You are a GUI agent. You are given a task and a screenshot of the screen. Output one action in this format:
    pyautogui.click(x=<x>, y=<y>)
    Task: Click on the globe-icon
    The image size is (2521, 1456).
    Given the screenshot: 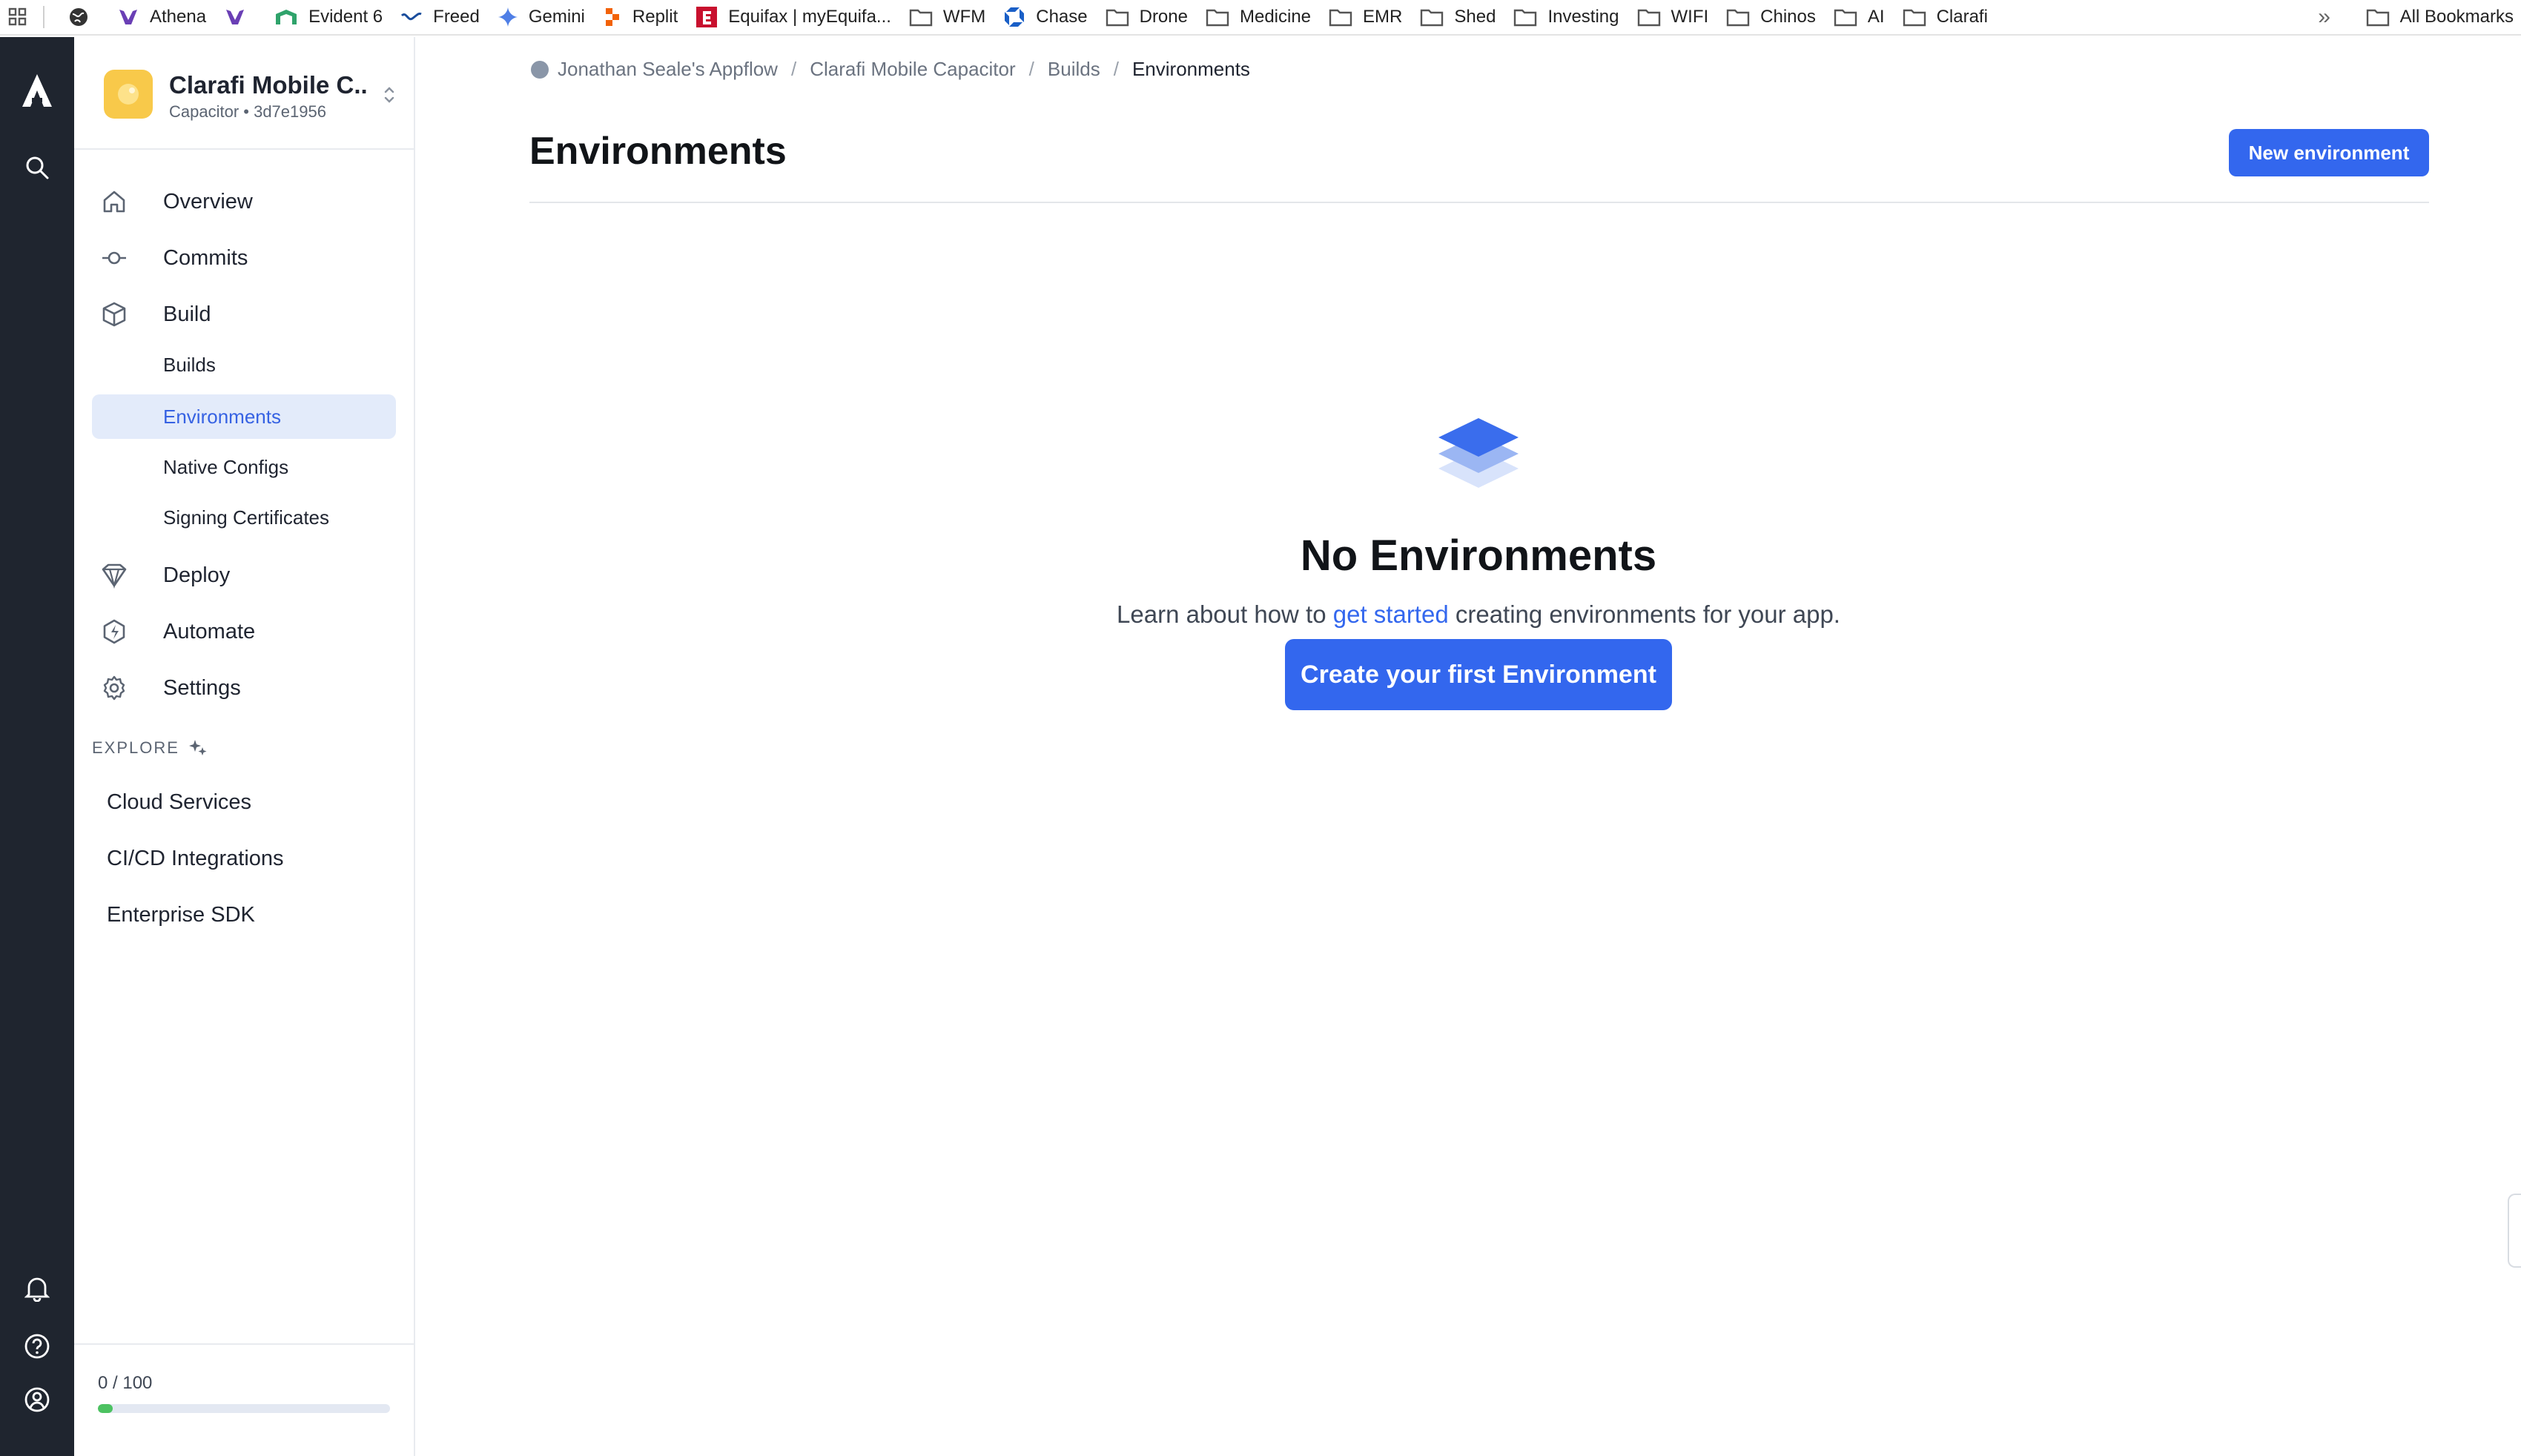 What is the action you would take?
    pyautogui.click(x=78, y=17)
    